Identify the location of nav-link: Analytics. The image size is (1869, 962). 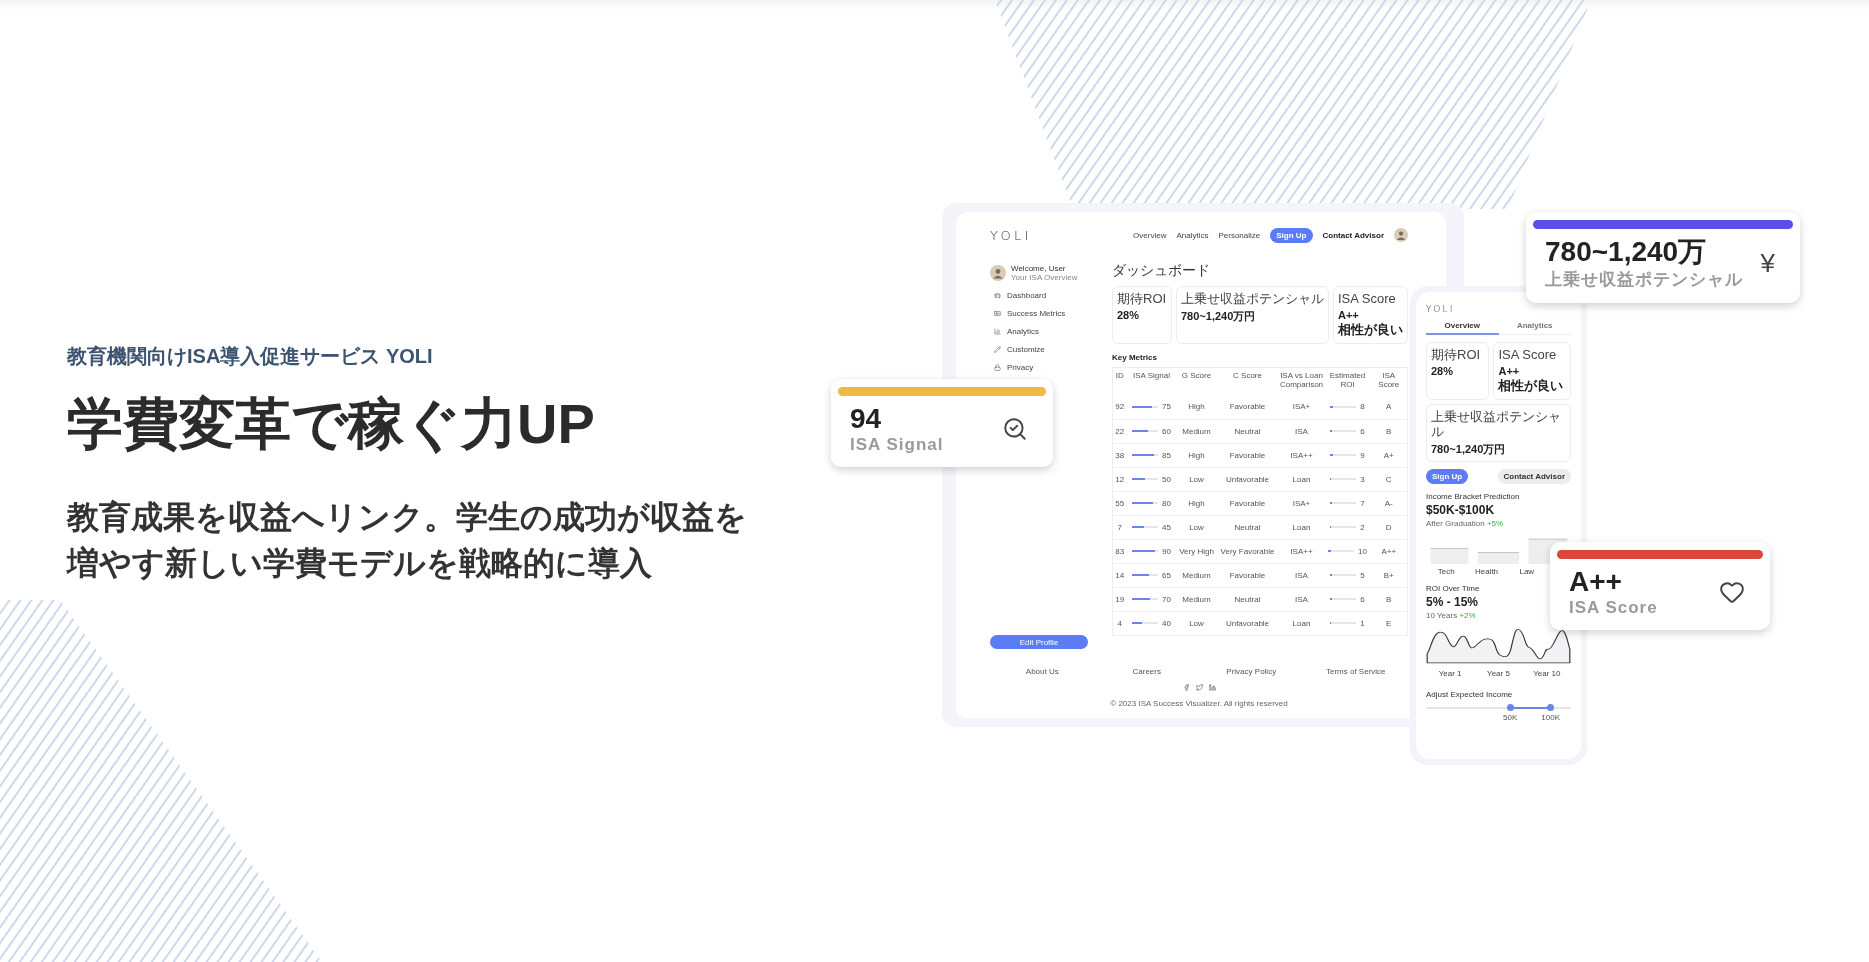
(1192, 235).